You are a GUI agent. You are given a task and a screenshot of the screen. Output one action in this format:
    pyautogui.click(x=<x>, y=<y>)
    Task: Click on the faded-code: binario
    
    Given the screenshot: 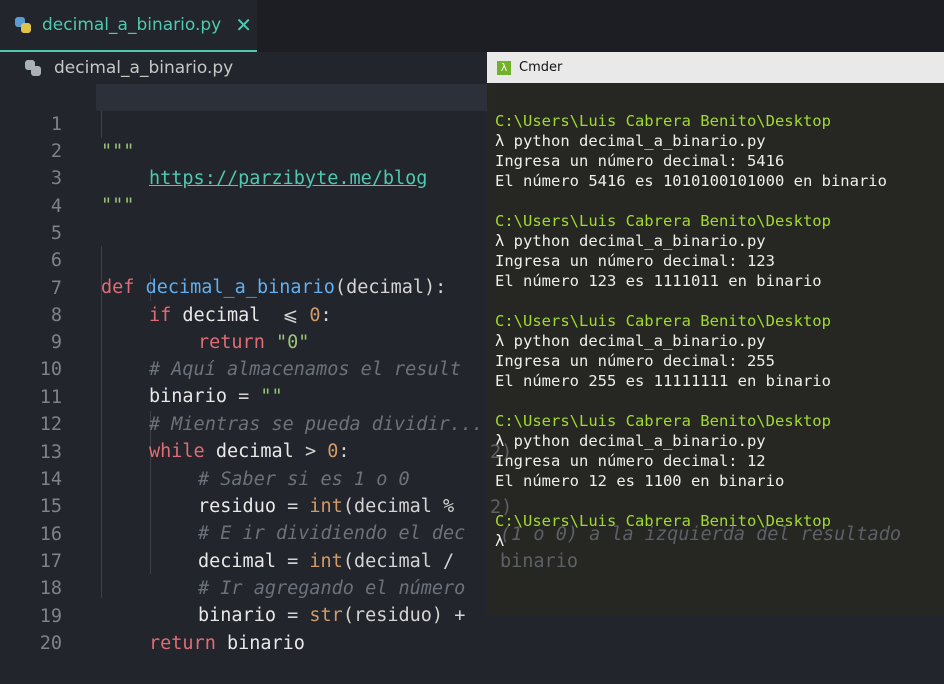 What is the action you would take?
    pyautogui.click(x=539, y=561)
    